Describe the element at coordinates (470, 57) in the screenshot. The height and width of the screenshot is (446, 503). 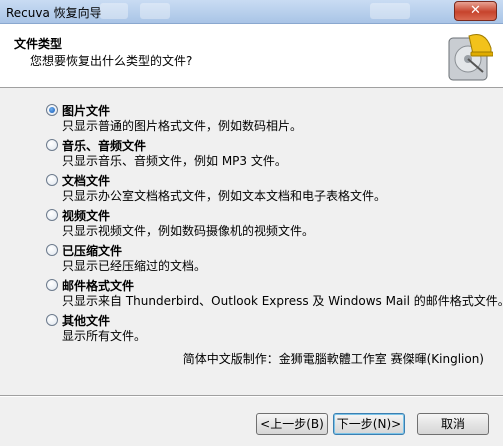
I see `hard-drive-hardhat-icon` at that location.